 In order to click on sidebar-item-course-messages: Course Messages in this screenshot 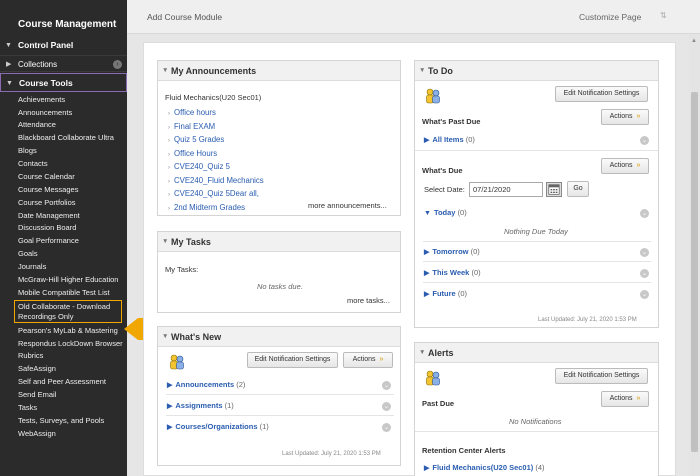, I will do `click(63, 189)`.